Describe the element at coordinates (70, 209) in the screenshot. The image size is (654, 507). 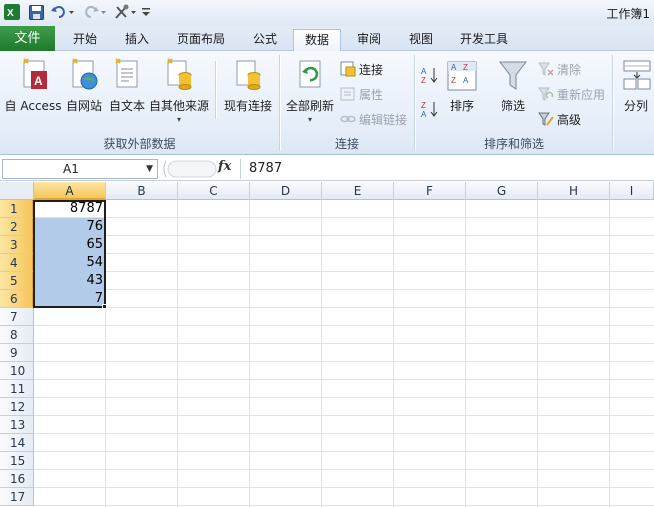
I see `cell-a1: 8787` at that location.